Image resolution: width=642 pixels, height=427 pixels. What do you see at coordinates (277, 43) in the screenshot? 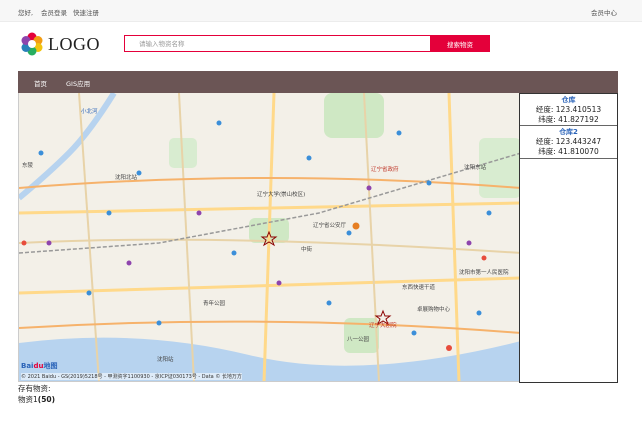
I see `search-input` at bounding box center [277, 43].